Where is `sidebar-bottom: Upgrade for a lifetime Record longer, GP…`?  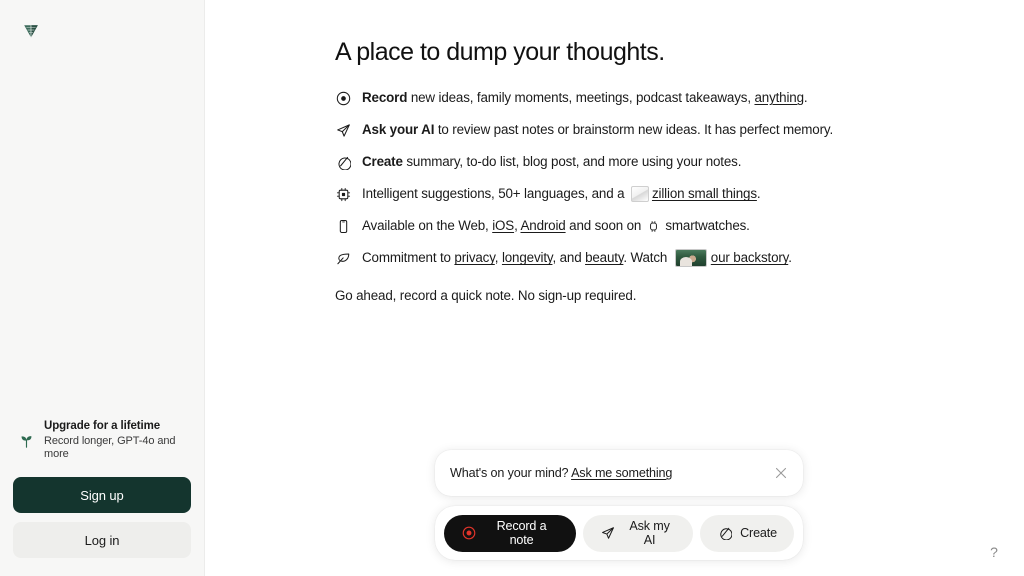 sidebar-bottom: Upgrade for a lifetime Record longer, GP… is located at coordinates (102, 496).